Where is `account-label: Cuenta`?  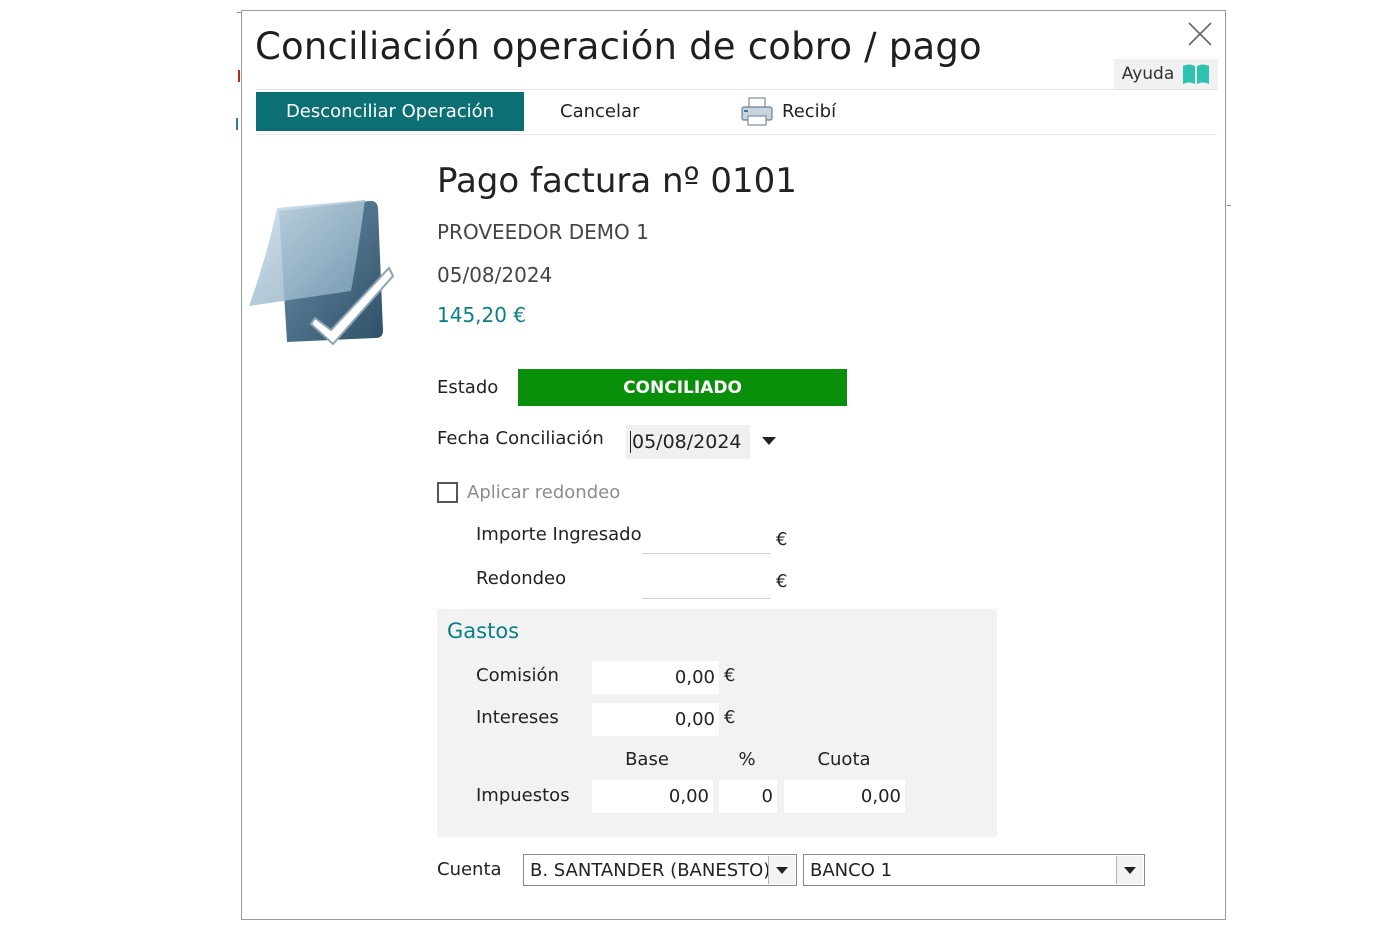 account-label: Cuenta is located at coordinates (469, 869).